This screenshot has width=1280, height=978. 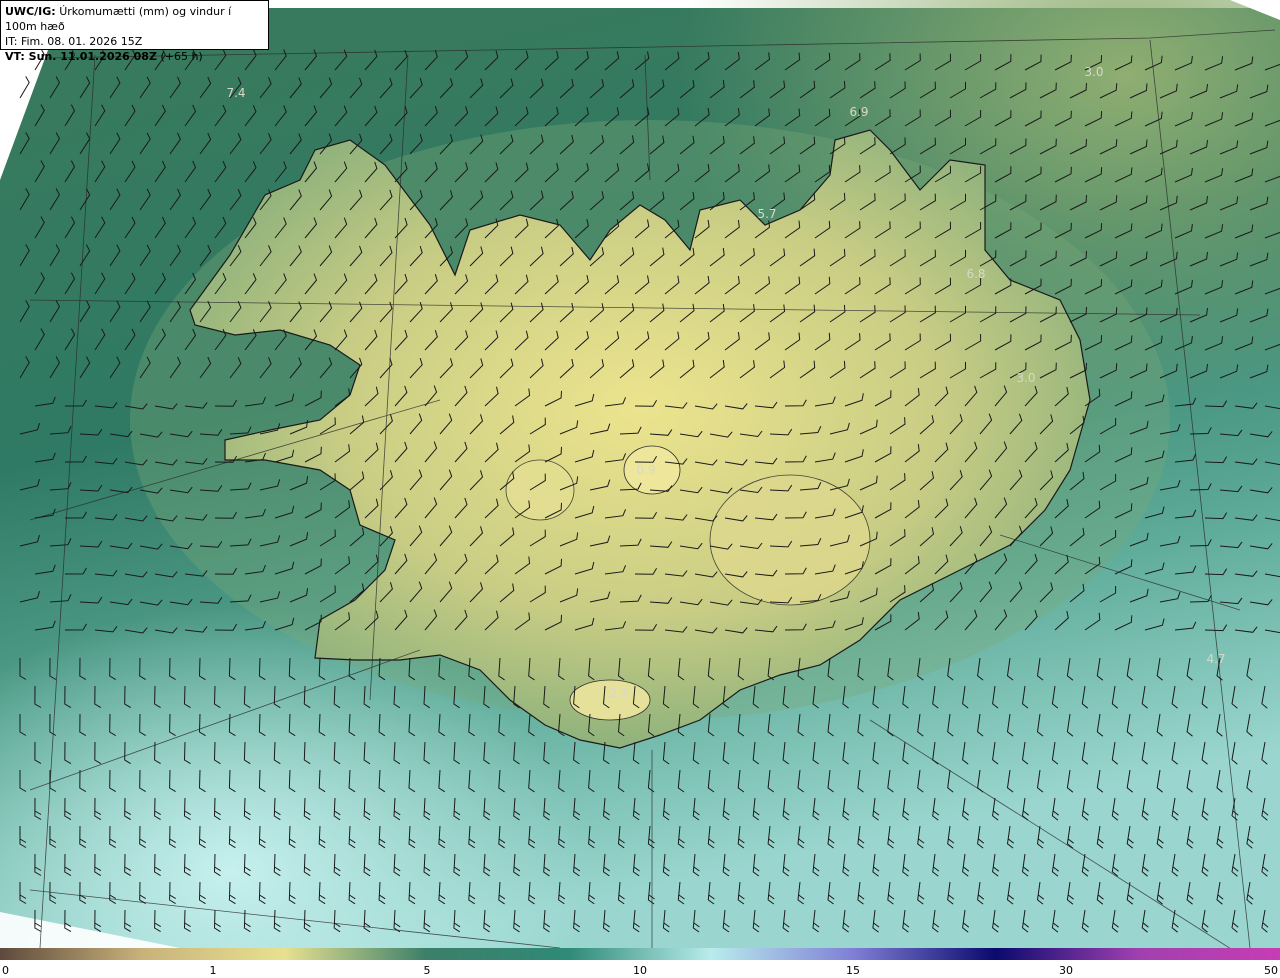 What do you see at coordinates (645, 470) in the screenshot?
I see `value-label: 0.9` at bounding box center [645, 470].